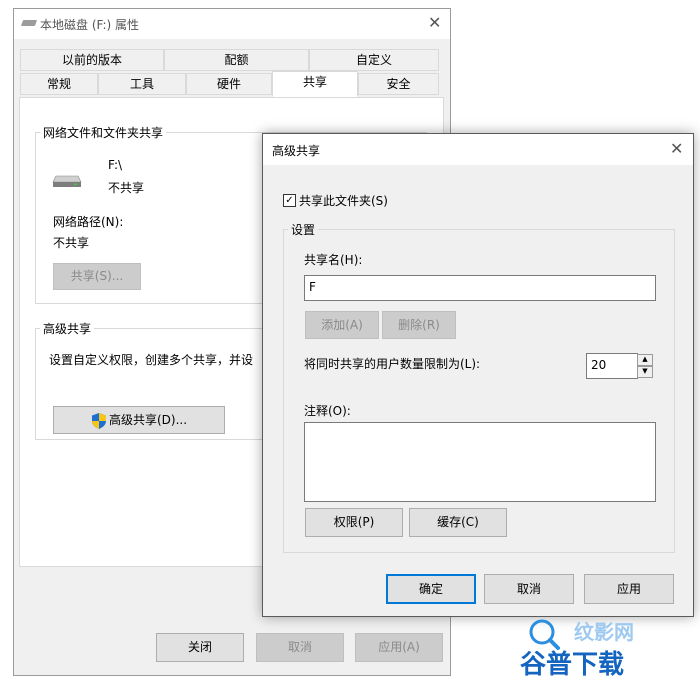 Image resolution: width=700 pixels, height=682 pixels. I want to click on share-folder-checkbox: ✓, so click(289, 200).